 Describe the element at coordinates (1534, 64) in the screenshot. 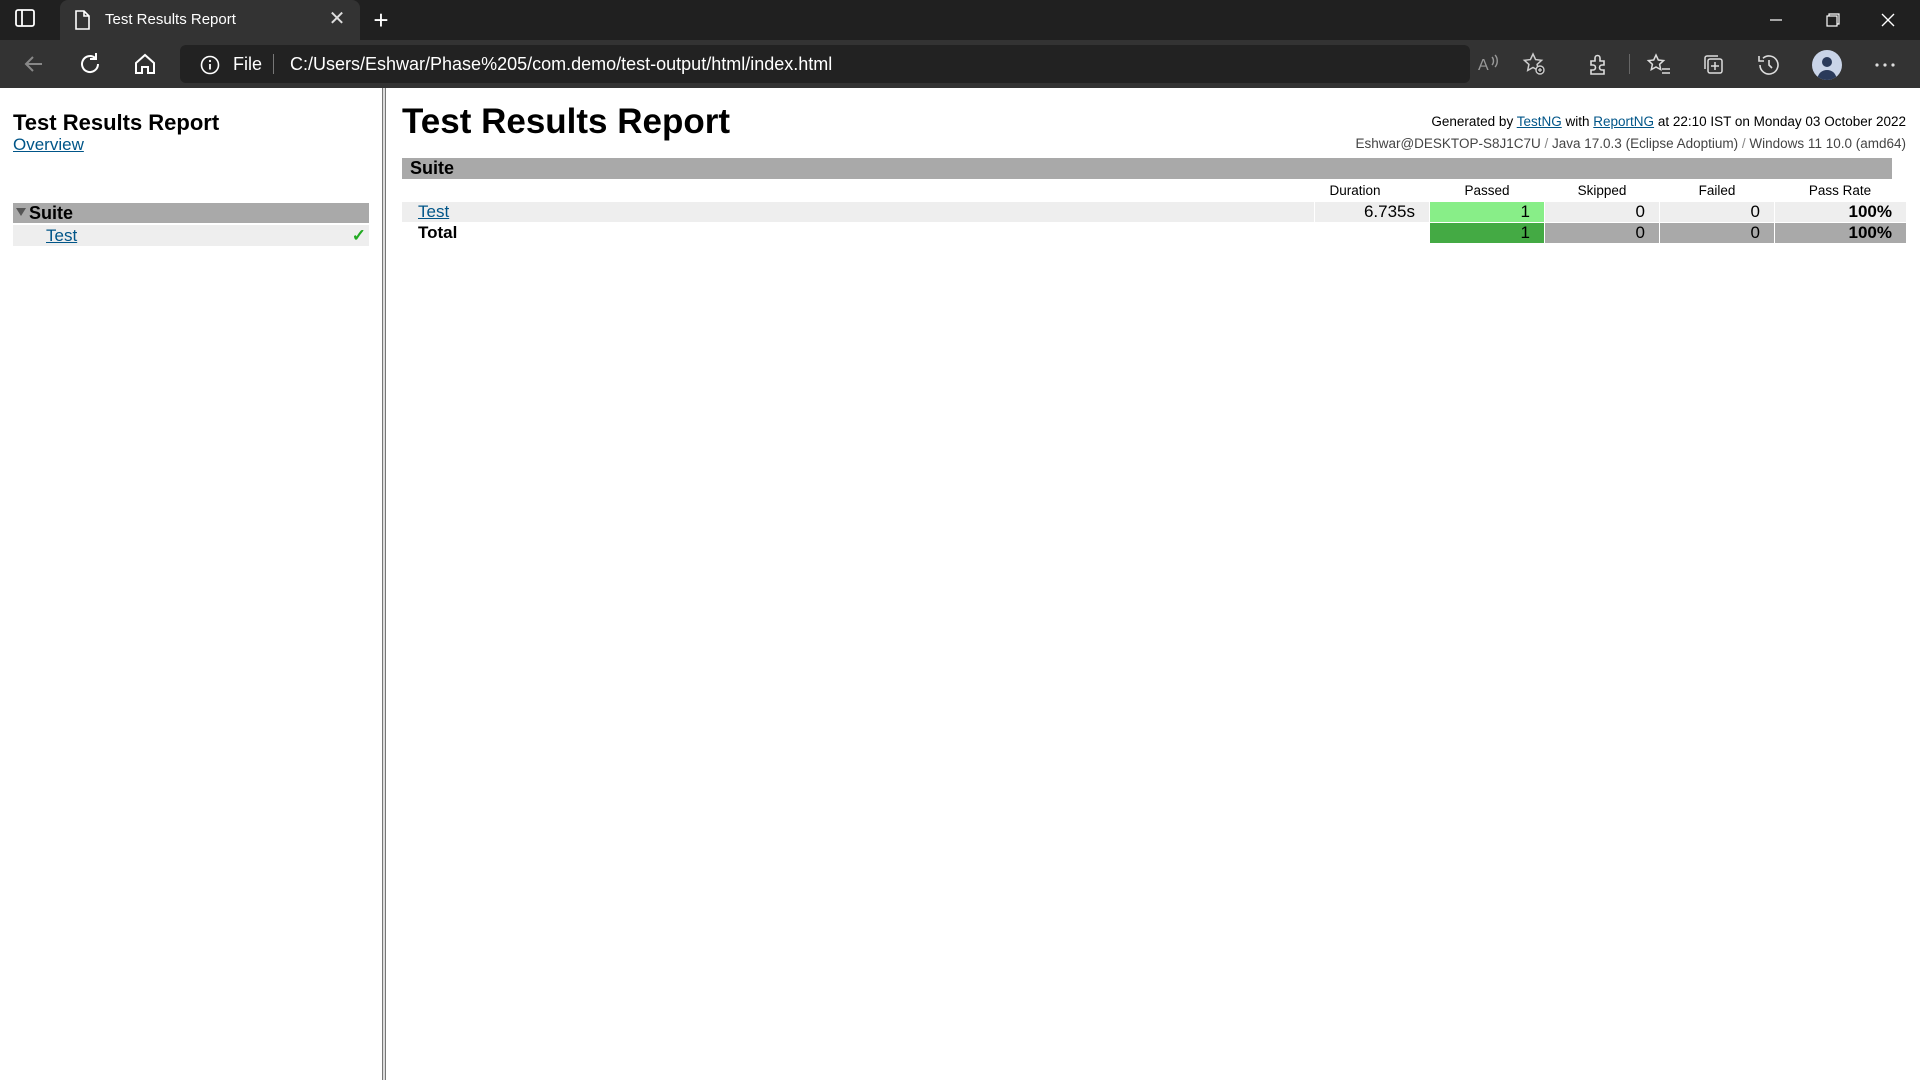

I see `add-favorite-icon` at that location.